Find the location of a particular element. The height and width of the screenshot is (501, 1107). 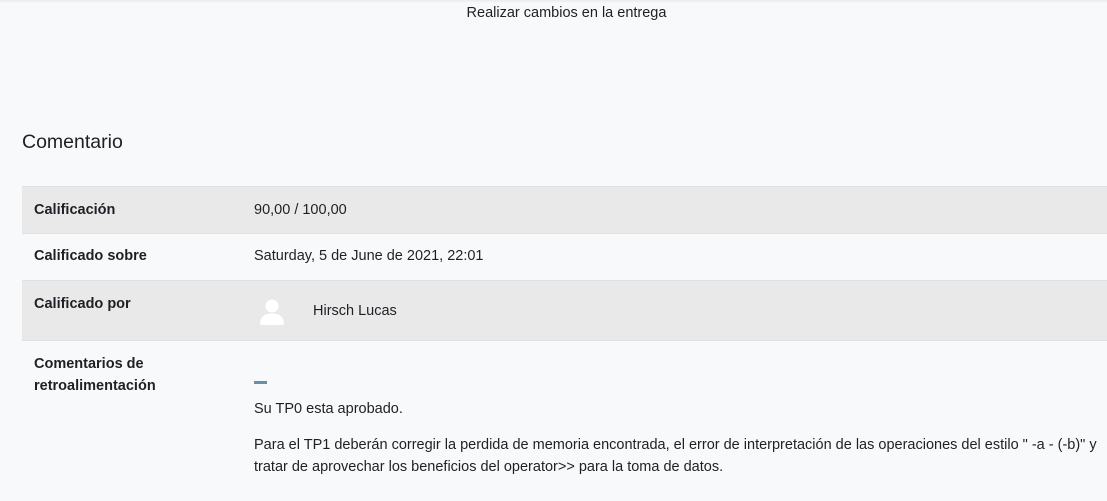

edit-submission-label: Realizar cambios en la entrega is located at coordinates (553, 13).